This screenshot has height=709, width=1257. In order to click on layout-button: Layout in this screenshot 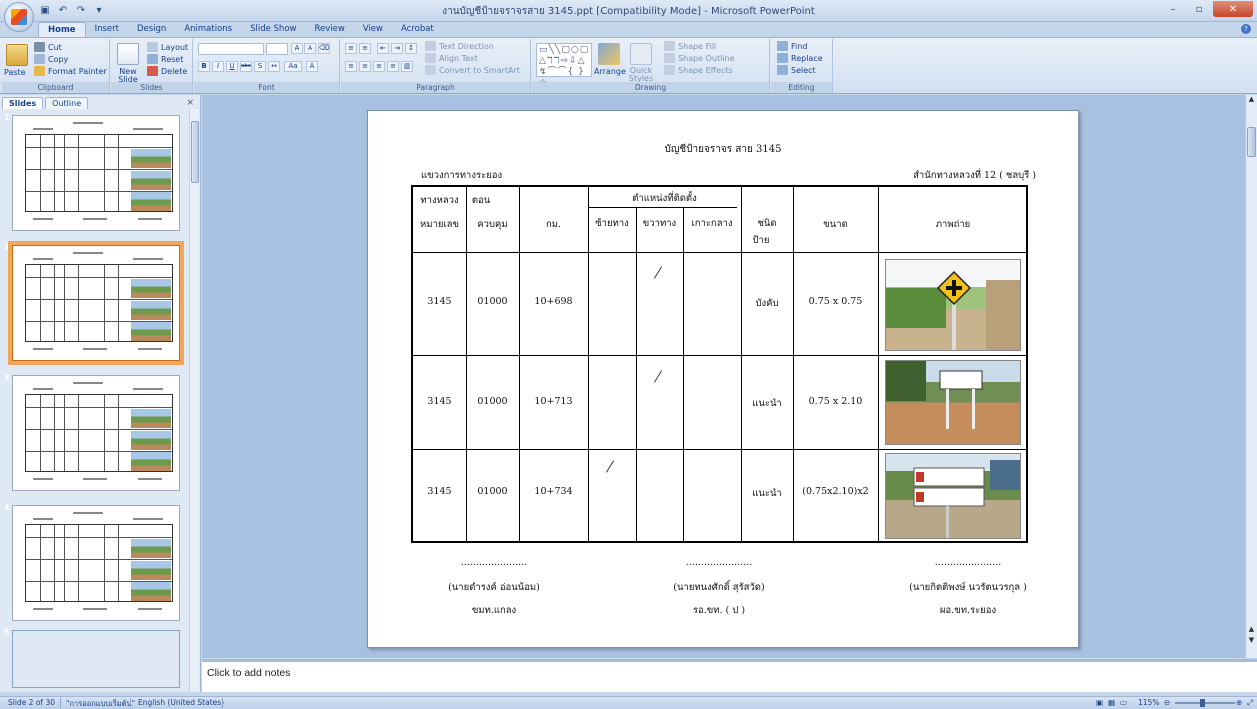, I will do `click(167, 47)`.